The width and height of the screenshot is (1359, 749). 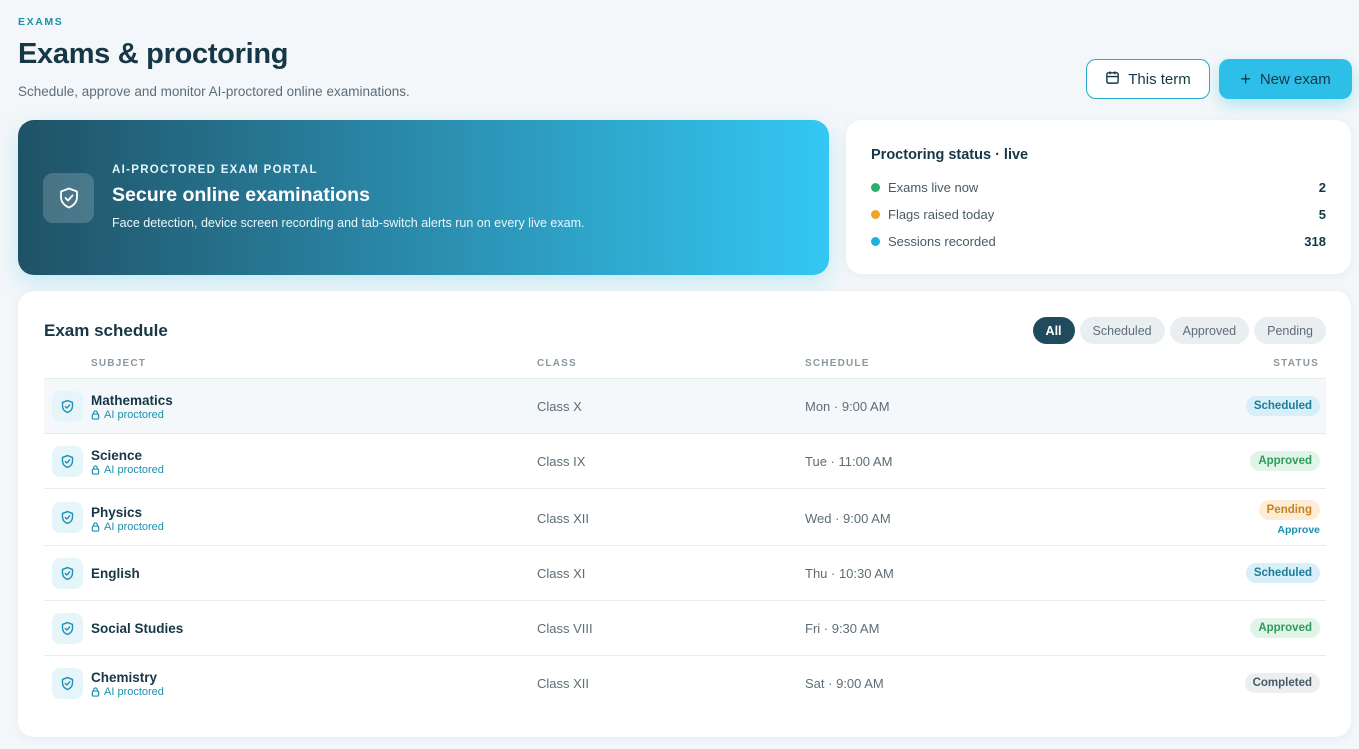 I want to click on subject-name: English, so click(x=115, y=573).